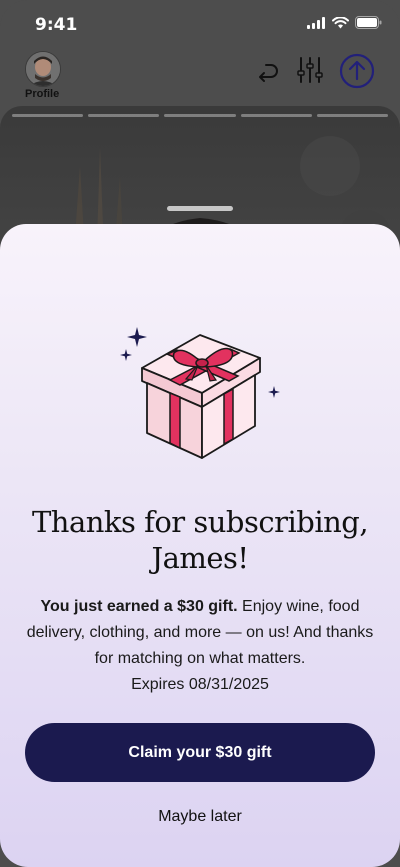 The width and height of the screenshot is (400, 867). What do you see at coordinates (200, 540) in the screenshot?
I see `sheet-title: Thanks for subscribing, James!` at bounding box center [200, 540].